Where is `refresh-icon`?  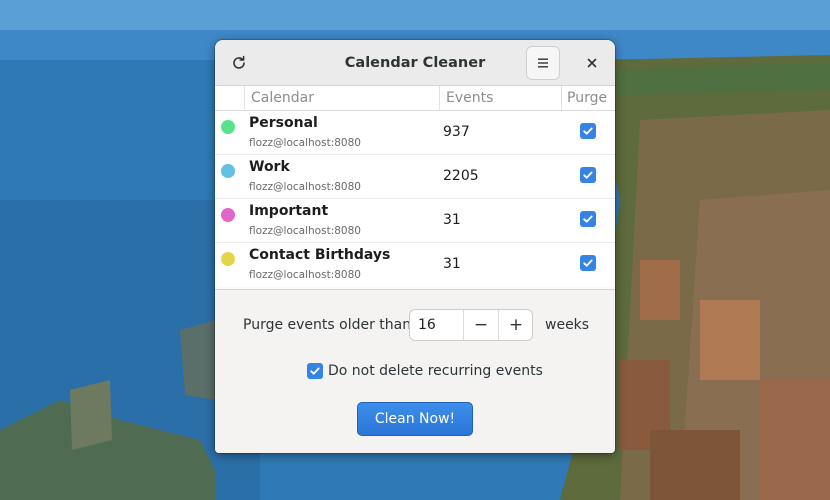 refresh-icon is located at coordinates (239, 62).